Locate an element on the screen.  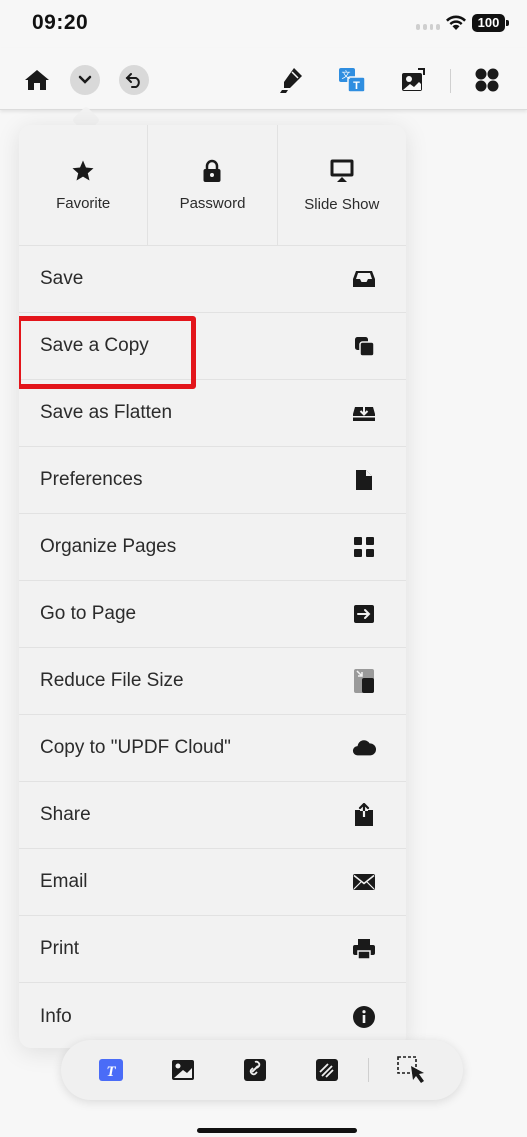
svg-text: 文 is located at coordinates (345, 74).